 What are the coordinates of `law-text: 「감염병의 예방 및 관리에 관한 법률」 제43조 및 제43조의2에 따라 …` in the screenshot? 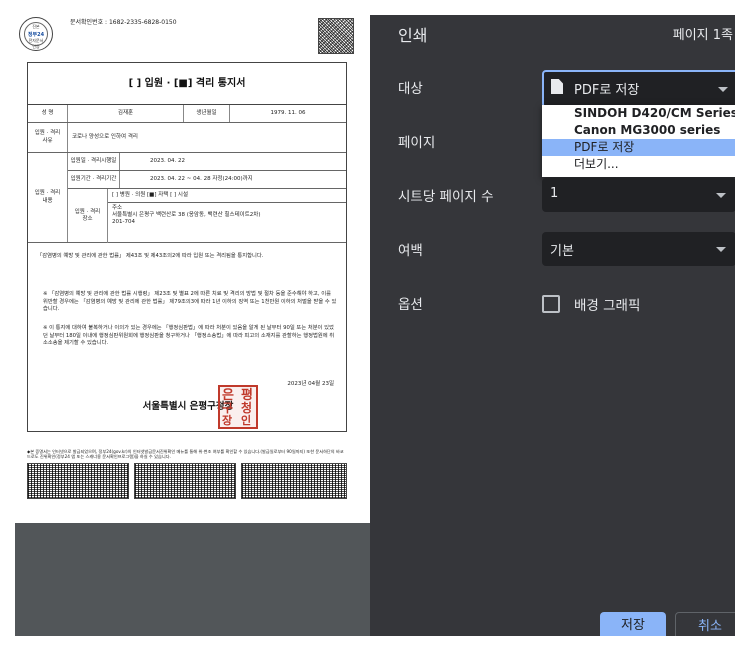 It's located at (150, 256).